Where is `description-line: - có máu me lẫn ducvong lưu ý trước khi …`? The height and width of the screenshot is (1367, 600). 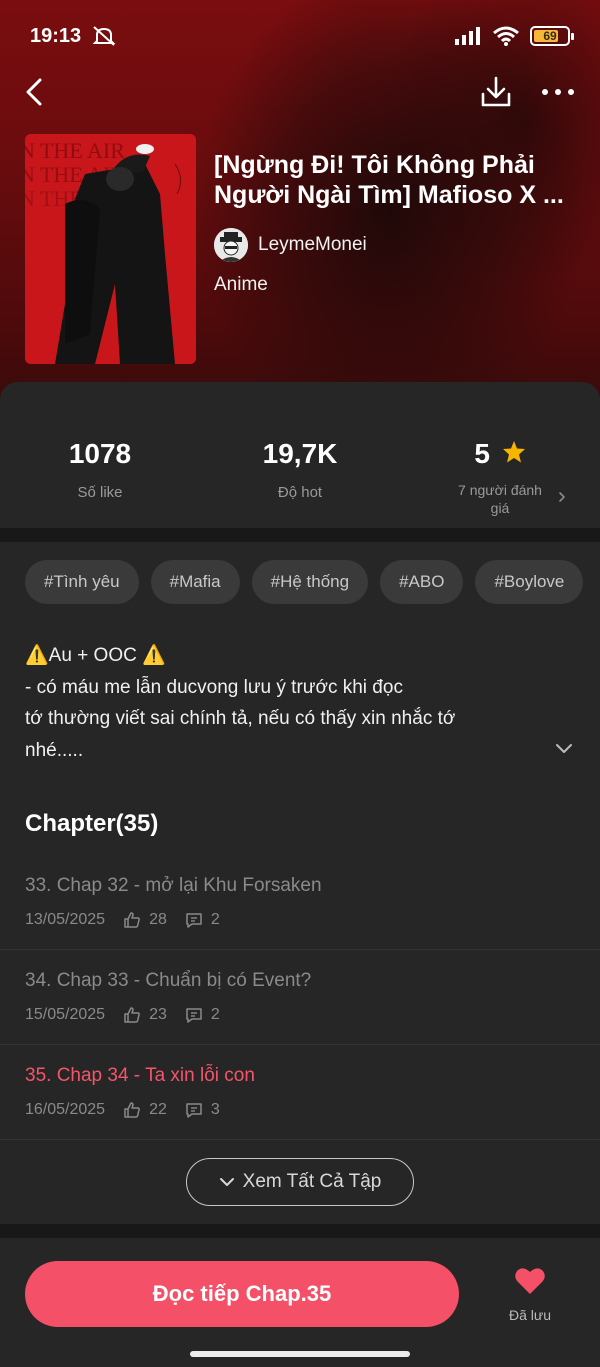
description-line: - có máu me lẫn ducvong lưu ý trước khi … is located at coordinates (214, 687).